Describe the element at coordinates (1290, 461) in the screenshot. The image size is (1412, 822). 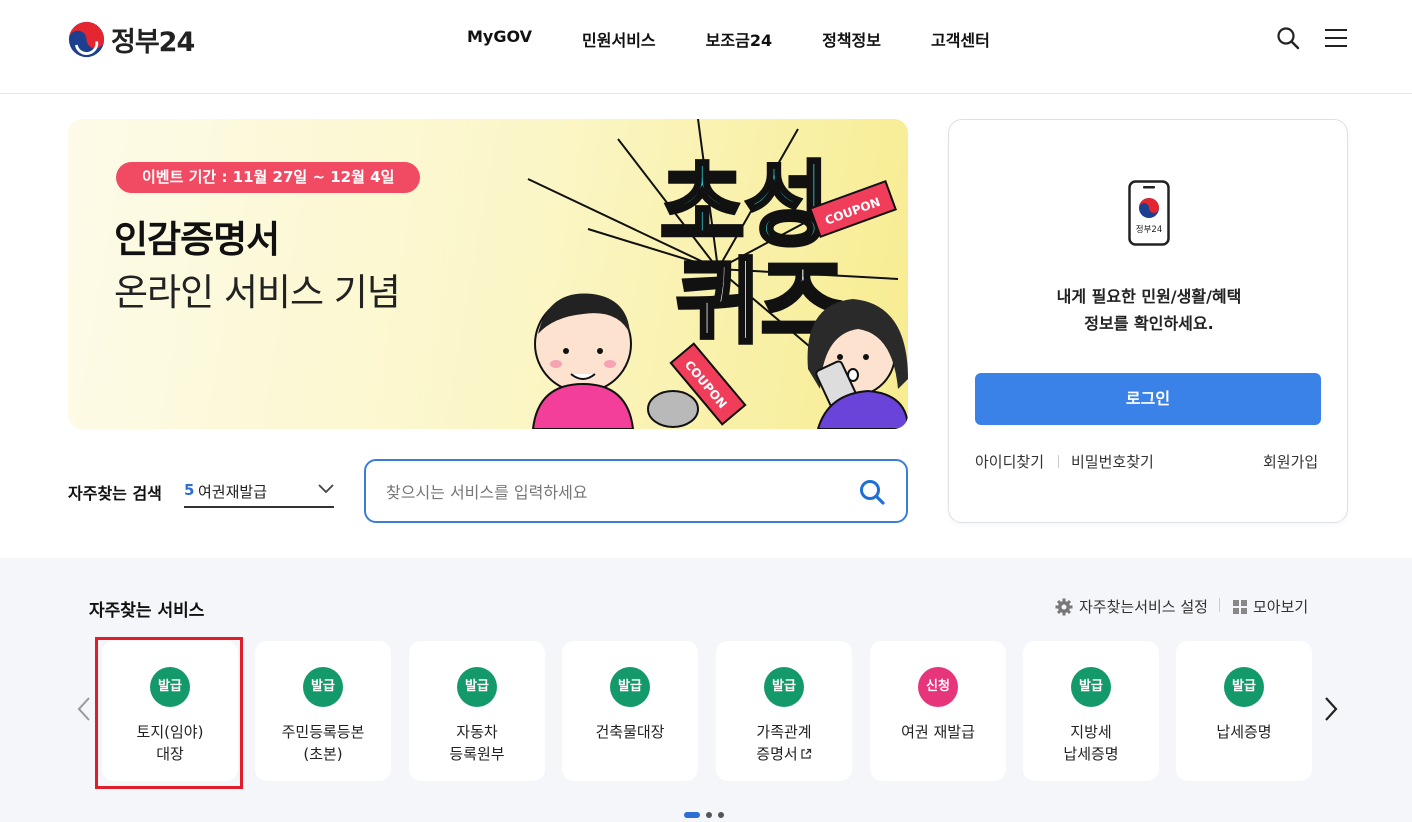
I see `signup-link: 회원가입` at that location.